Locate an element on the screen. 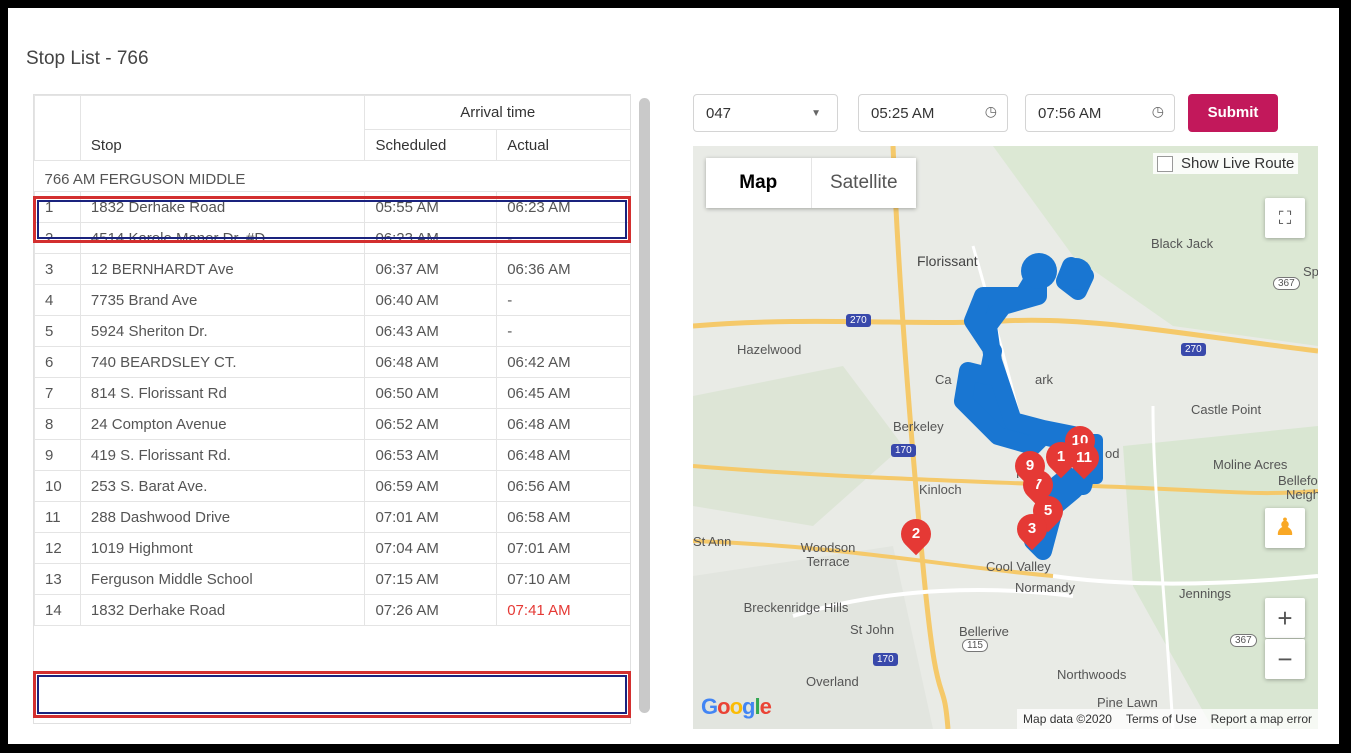 This screenshot has height=753, width=1351. fullscreen-icon: ⛶ is located at coordinates (1285, 218).